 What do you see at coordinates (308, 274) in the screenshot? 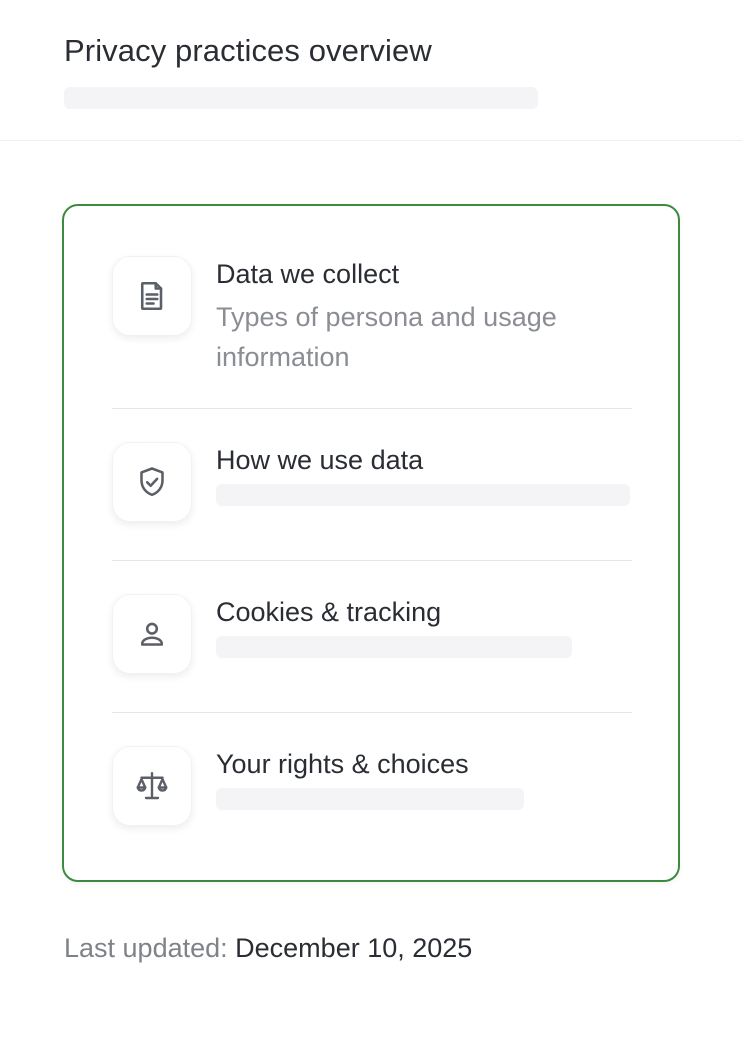
I see `section-title: Data we collect` at bounding box center [308, 274].